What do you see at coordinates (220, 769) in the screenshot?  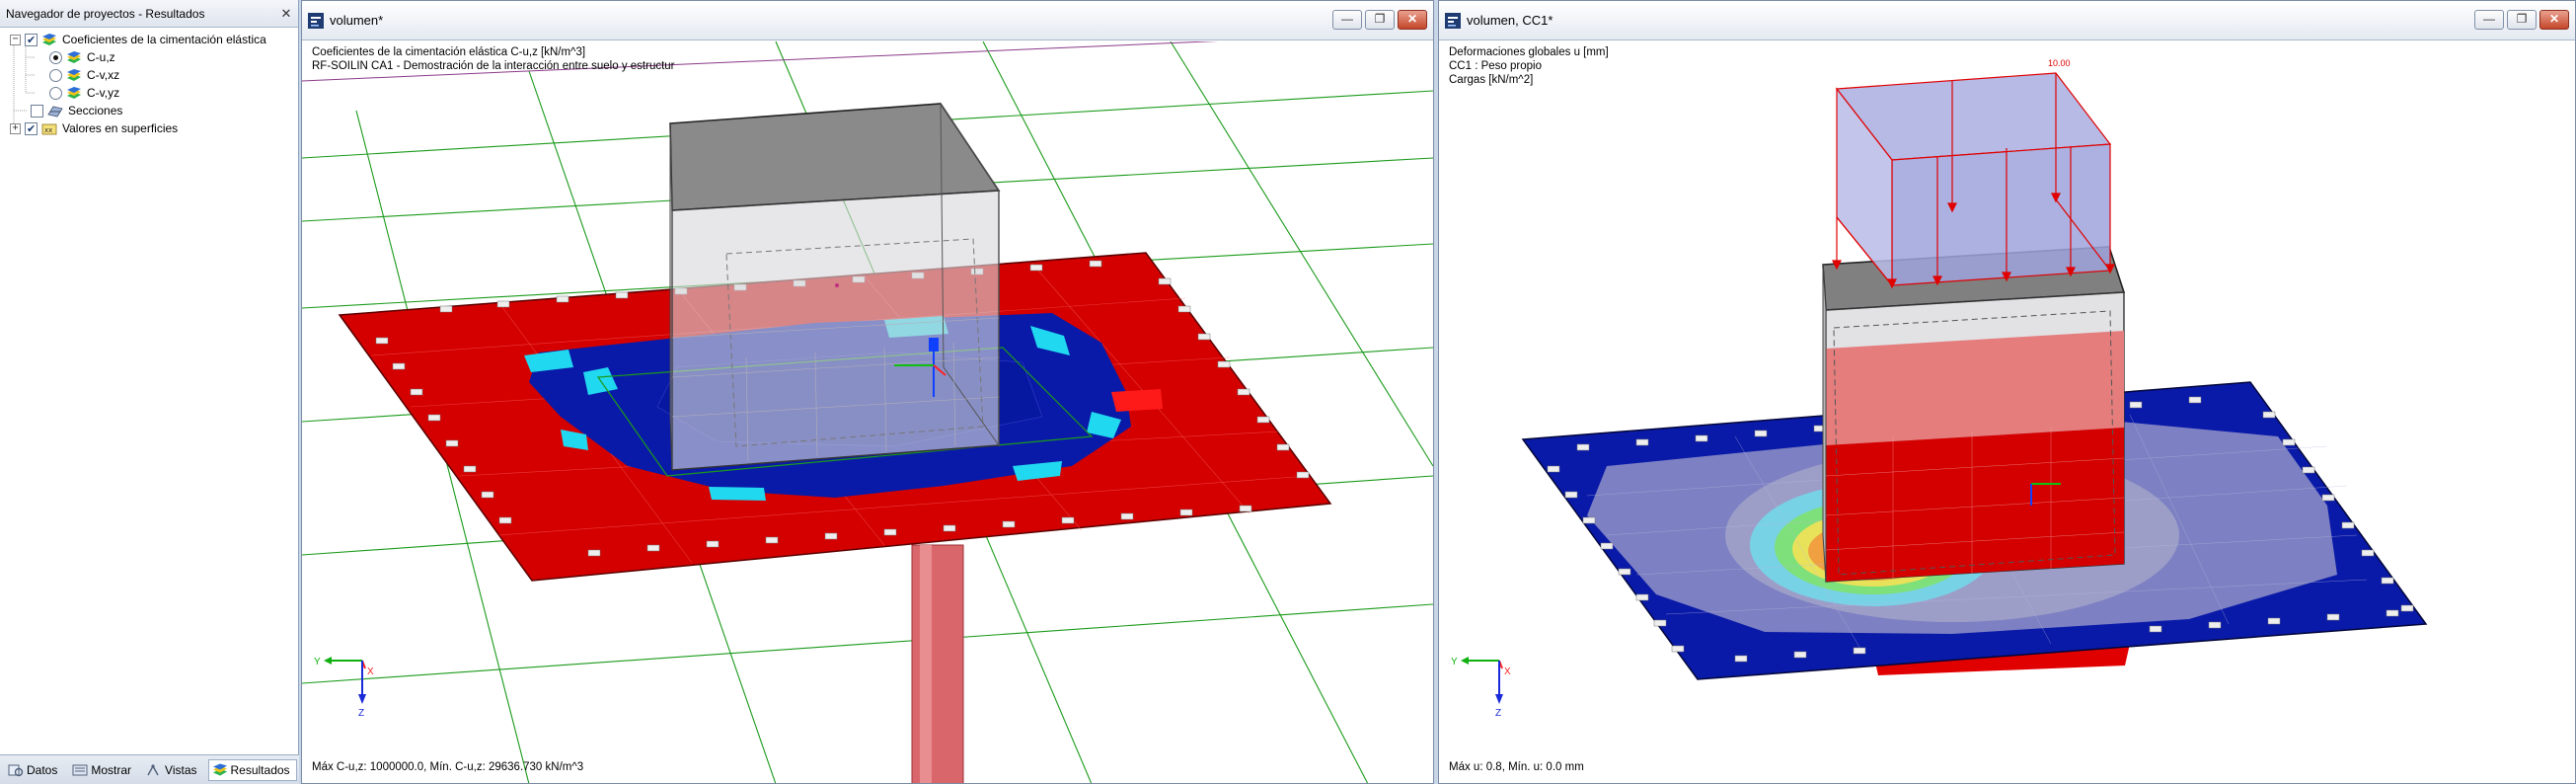 I see `results-icon` at bounding box center [220, 769].